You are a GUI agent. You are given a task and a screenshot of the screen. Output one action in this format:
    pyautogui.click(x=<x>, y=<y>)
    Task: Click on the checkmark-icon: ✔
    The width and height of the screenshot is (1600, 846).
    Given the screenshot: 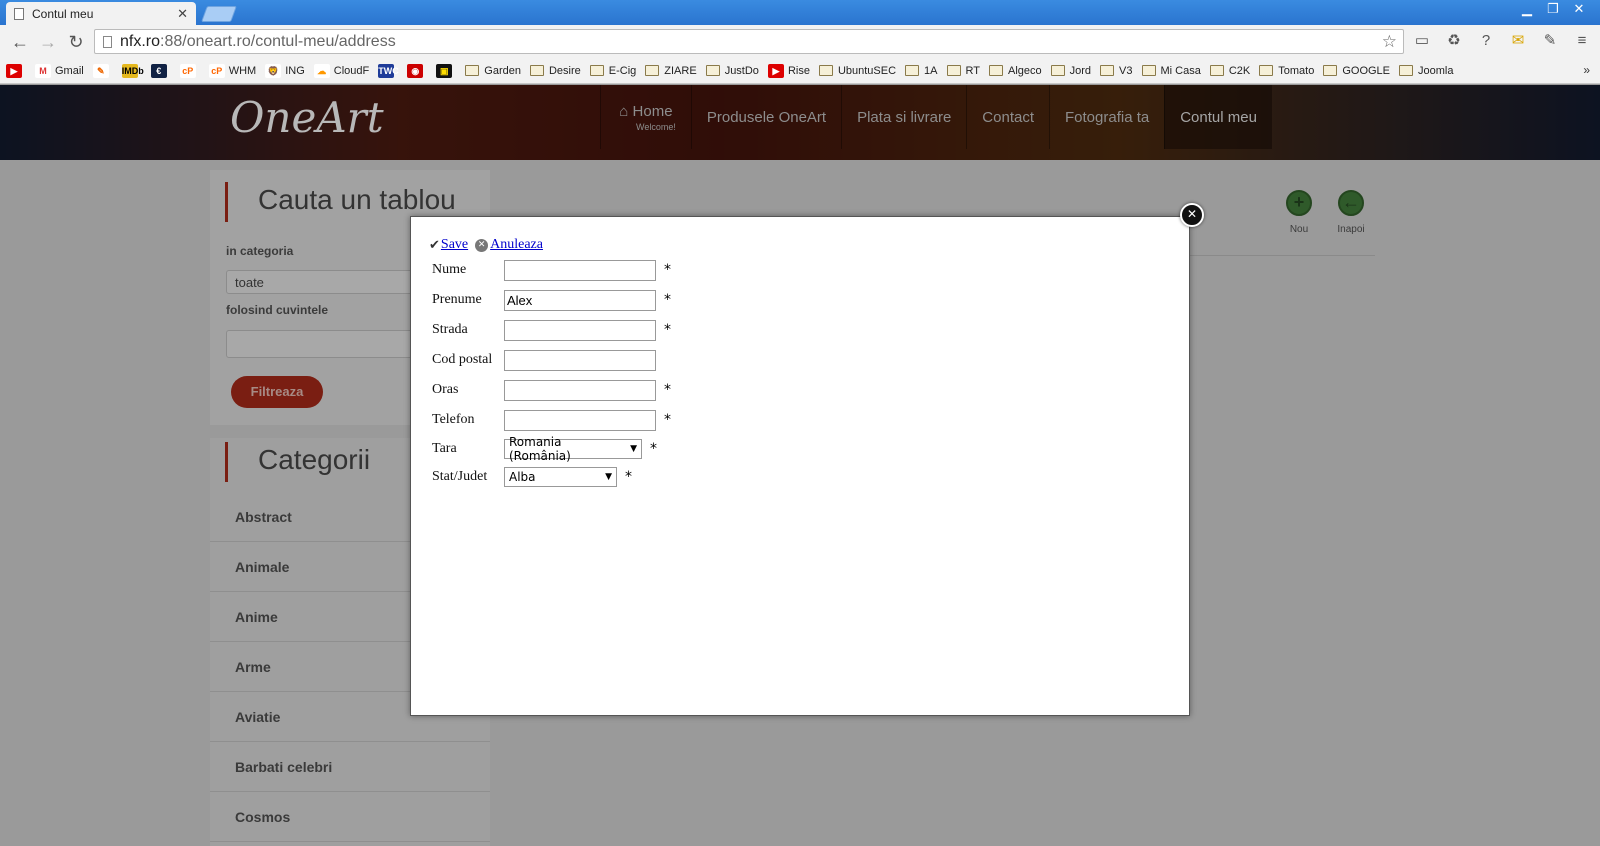 What is the action you would take?
    pyautogui.click(x=434, y=245)
    